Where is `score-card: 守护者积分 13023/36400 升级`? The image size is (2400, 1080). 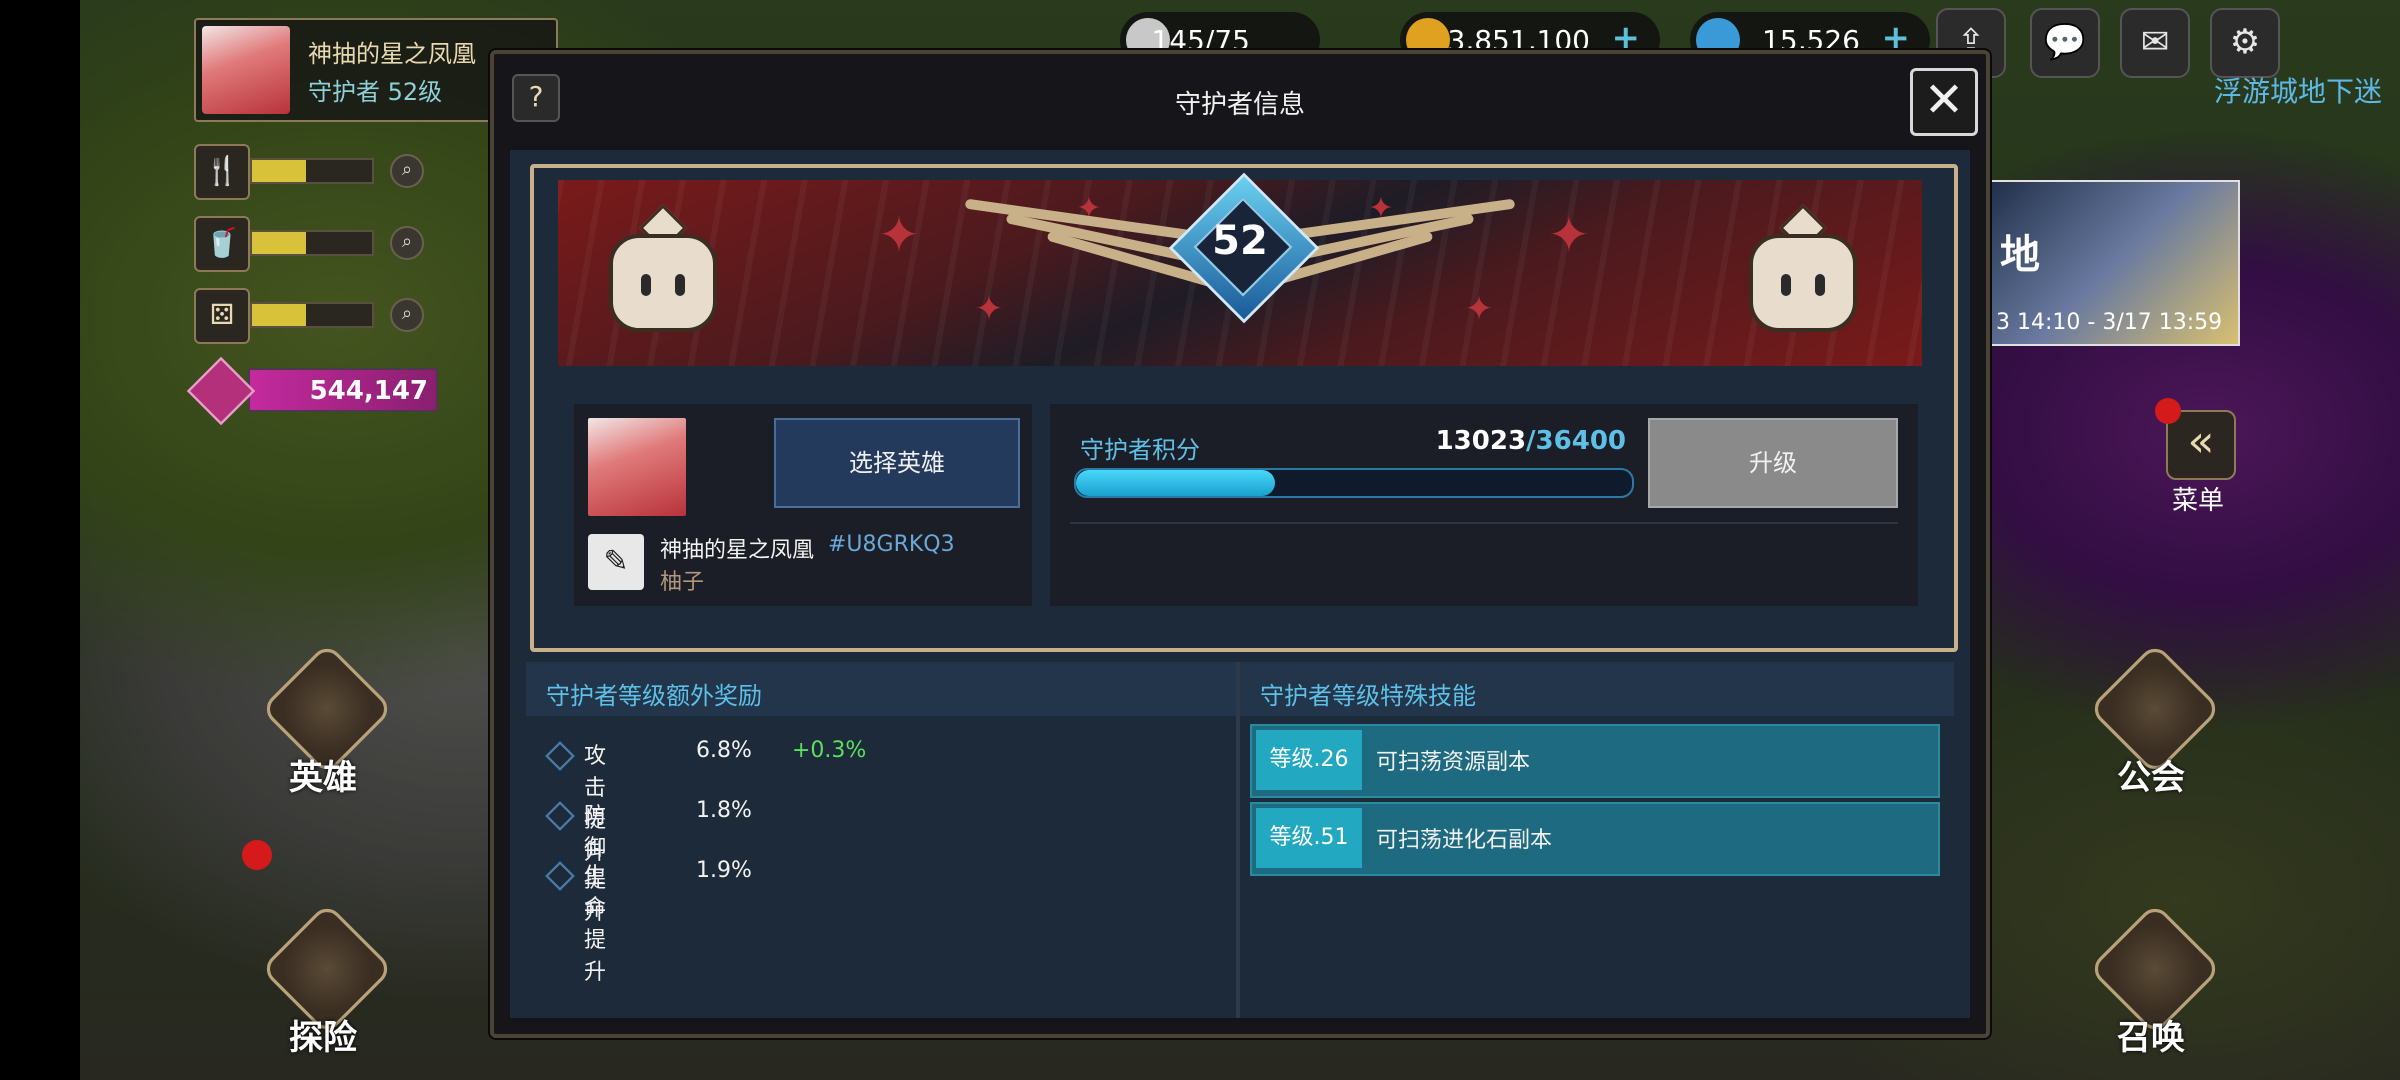 score-card: 守护者积分 13023/36400 升级 is located at coordinates (1484, 505).